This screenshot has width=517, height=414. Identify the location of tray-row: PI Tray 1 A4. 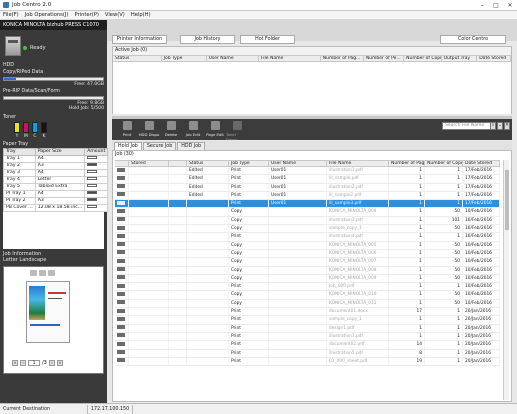
(56, 193).